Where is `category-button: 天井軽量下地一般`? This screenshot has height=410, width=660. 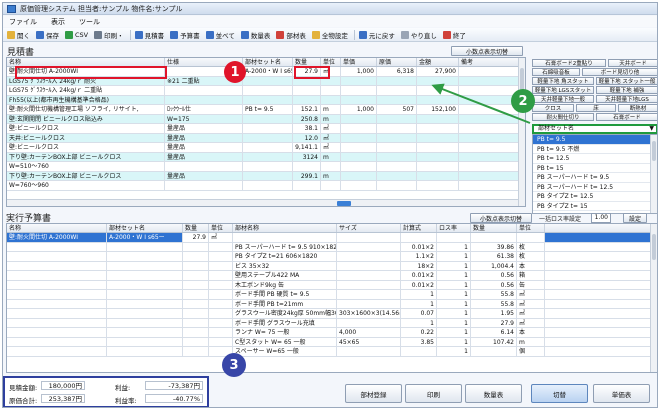 category-button: 天井軽量下地一般 is located at coordinates (563, 99).